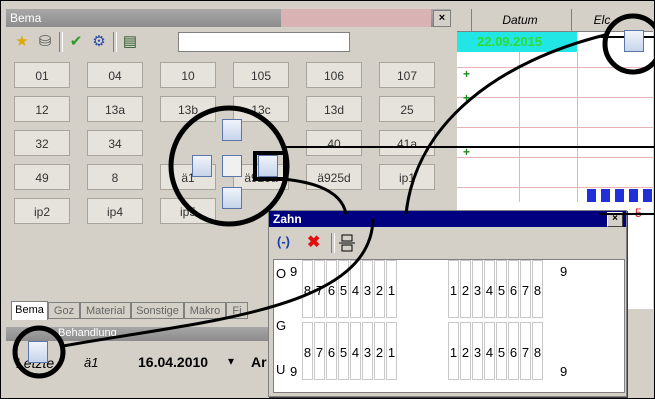 The height and width of the screenshot is (399, 655). Describe the element at coordinates (231, 361) in the screenshot. I see `date-dropdown-icon: ▾` at that location.